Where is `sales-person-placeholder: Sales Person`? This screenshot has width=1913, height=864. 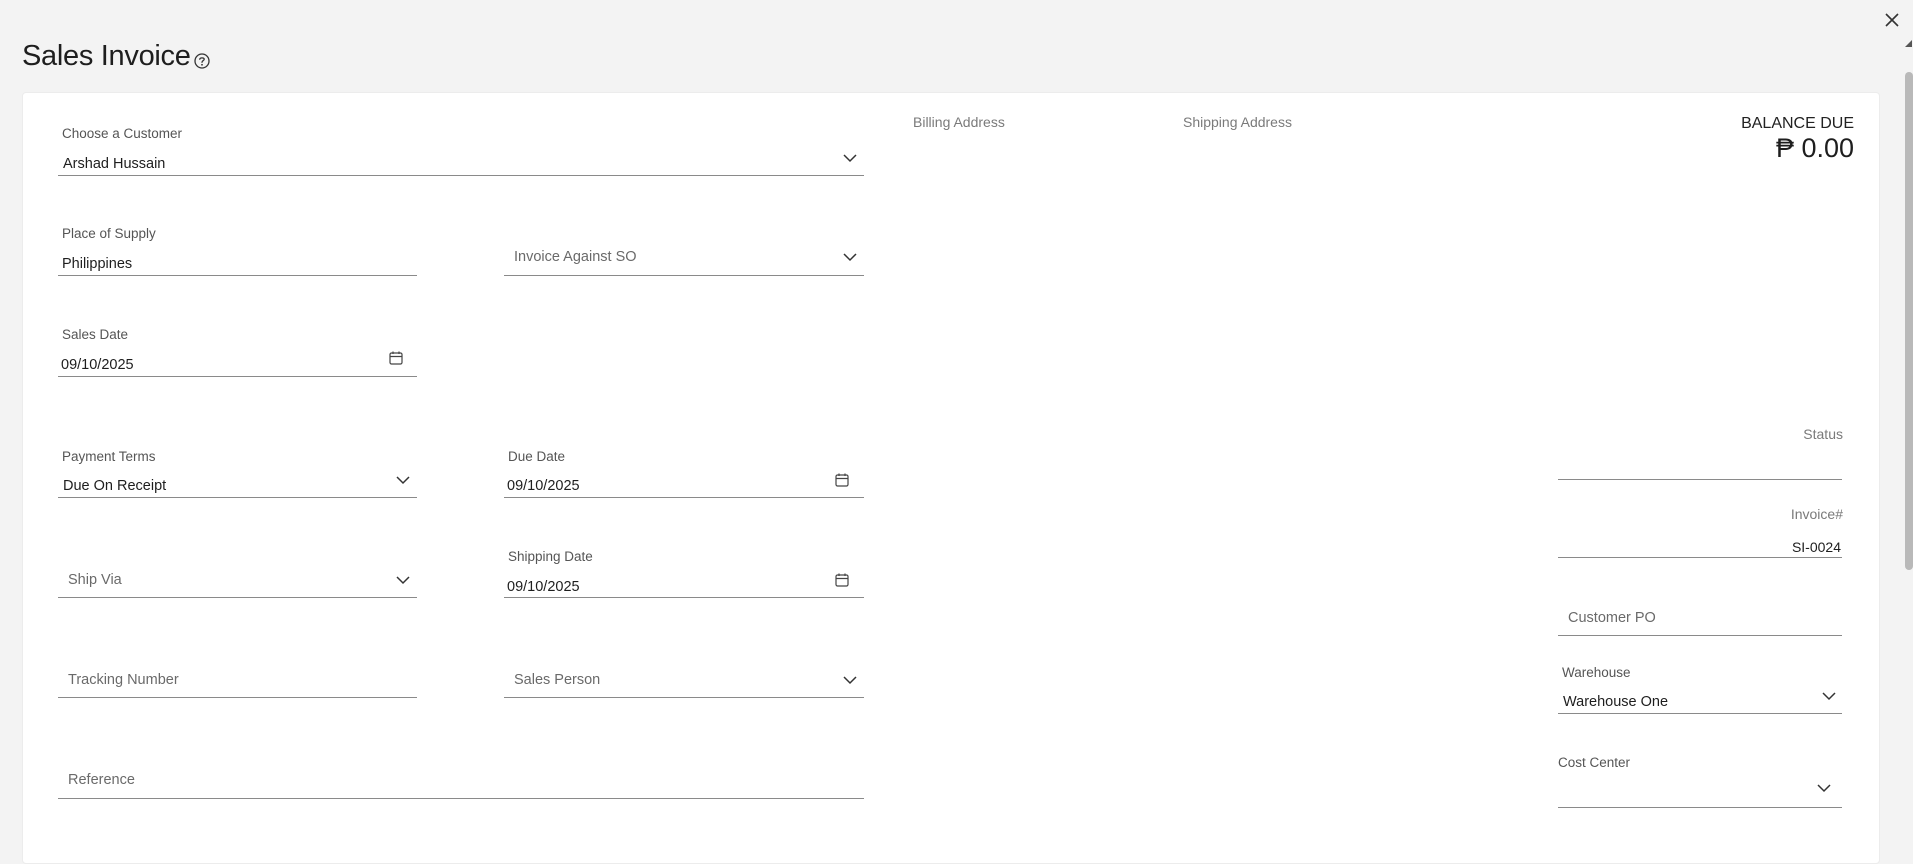 sales-person-placeholder: Sales Person is located at coordinates (557, 680).